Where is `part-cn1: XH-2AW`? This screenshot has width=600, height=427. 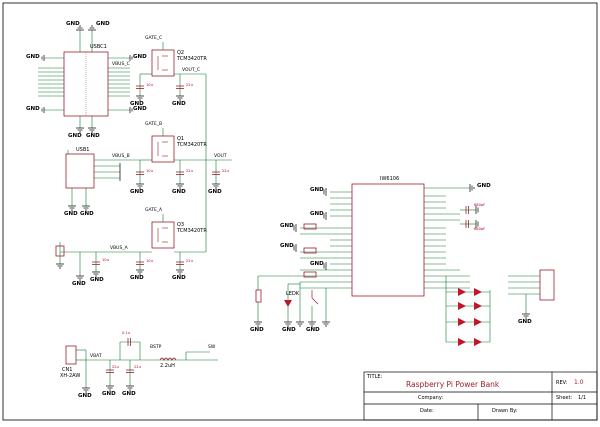
part-cn1: XH-2AW is located at coordinates (70, 376).